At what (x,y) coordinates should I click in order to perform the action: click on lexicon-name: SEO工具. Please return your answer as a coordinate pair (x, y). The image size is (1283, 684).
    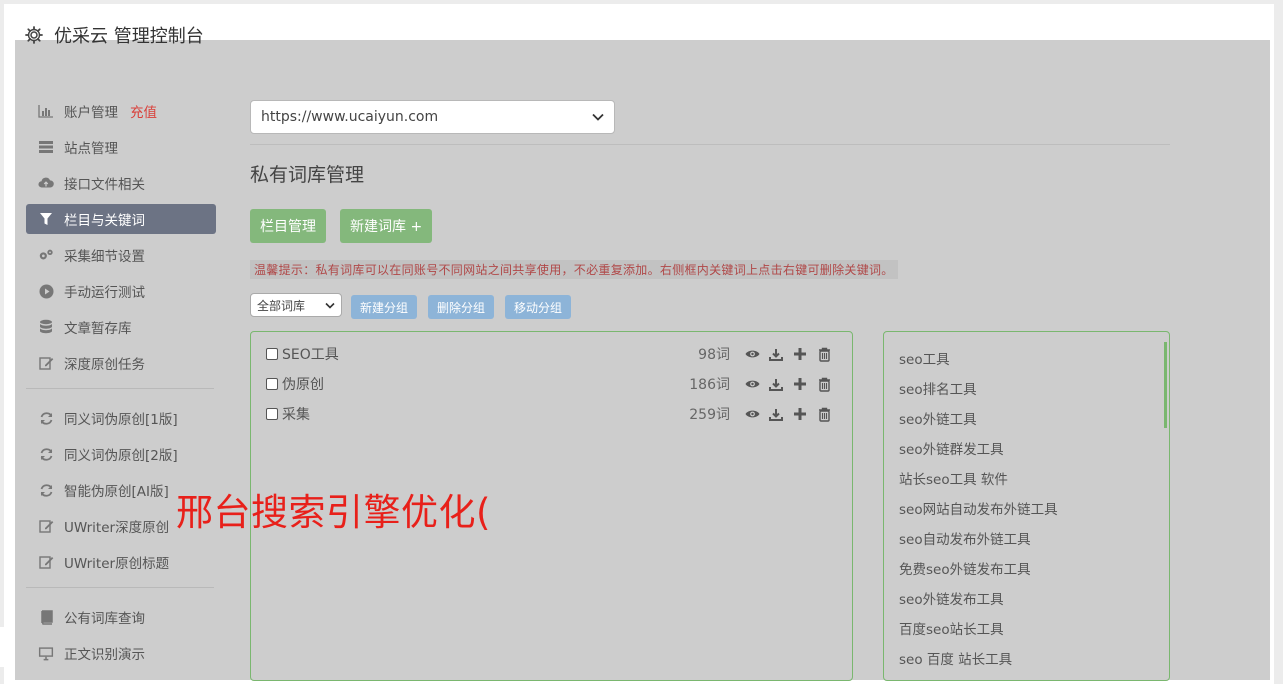
    Looking at the image, I should click on (481, 354).